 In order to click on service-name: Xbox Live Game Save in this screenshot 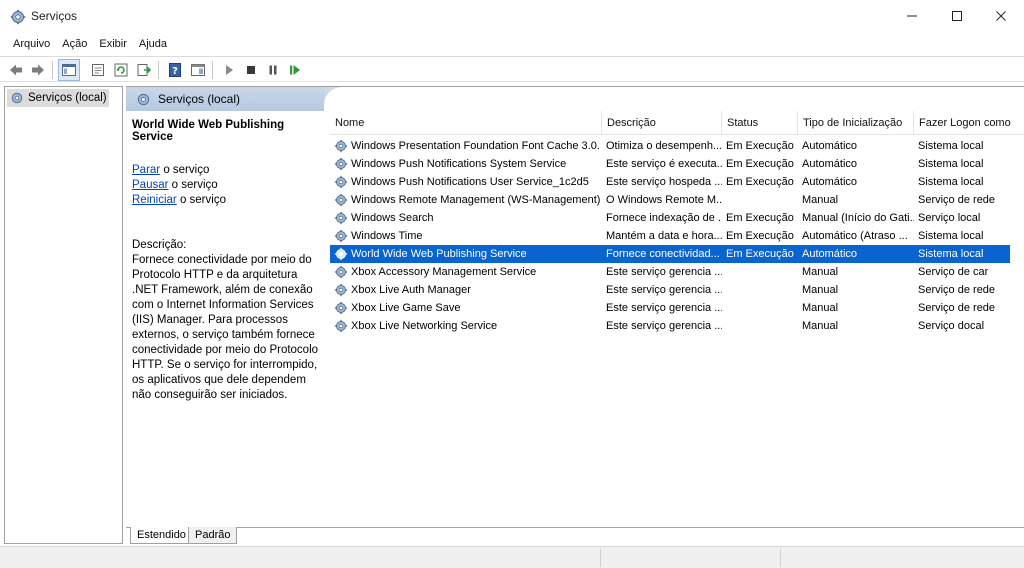, I will do `click(406, 308)`.